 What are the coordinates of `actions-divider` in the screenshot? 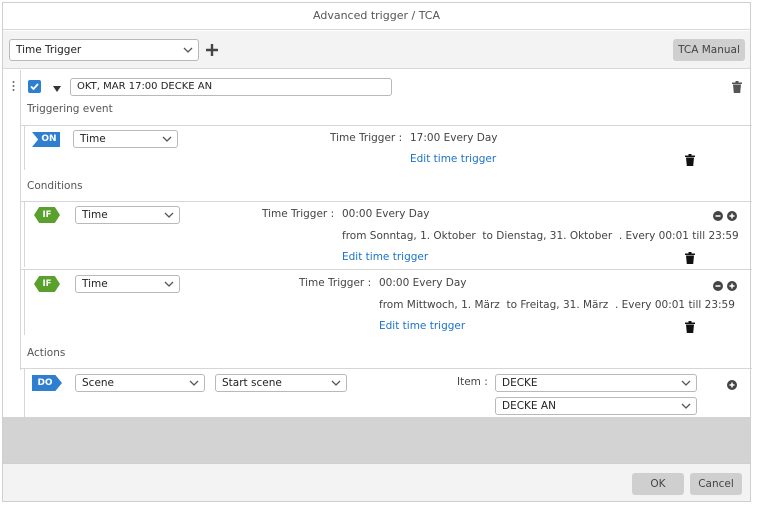 It's located at (386, 368).